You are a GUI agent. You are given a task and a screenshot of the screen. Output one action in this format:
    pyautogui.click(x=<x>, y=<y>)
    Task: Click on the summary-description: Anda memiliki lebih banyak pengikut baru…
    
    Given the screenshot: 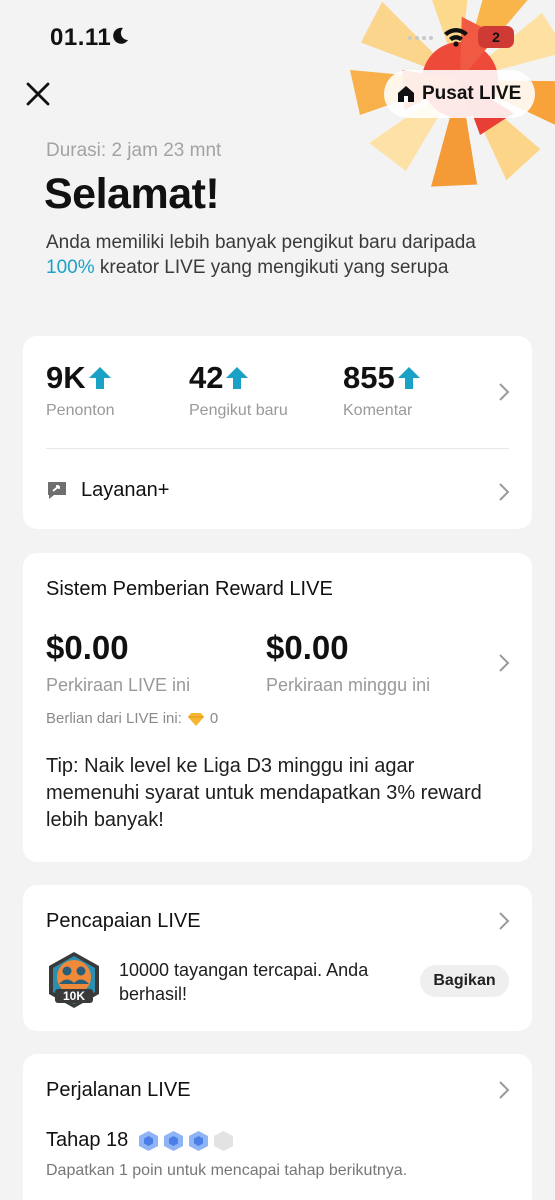 What is the action you would take?
    pyautogui.click(x=281, y=255)
    